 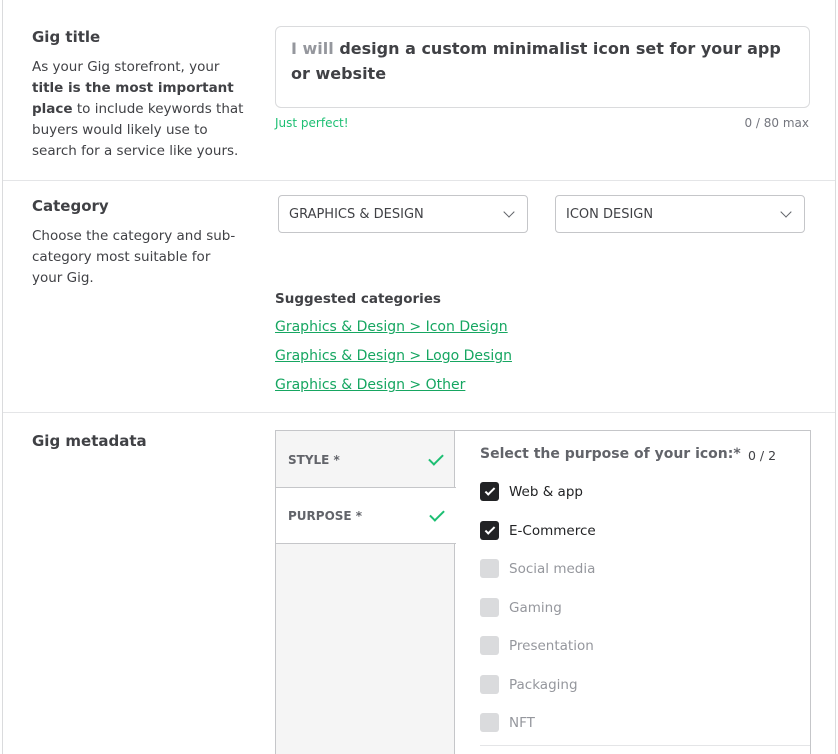 What do you see at coordinates (70, 206) in the screenshot?
I see `category-heading: Category` at bounding box center [70, 206].